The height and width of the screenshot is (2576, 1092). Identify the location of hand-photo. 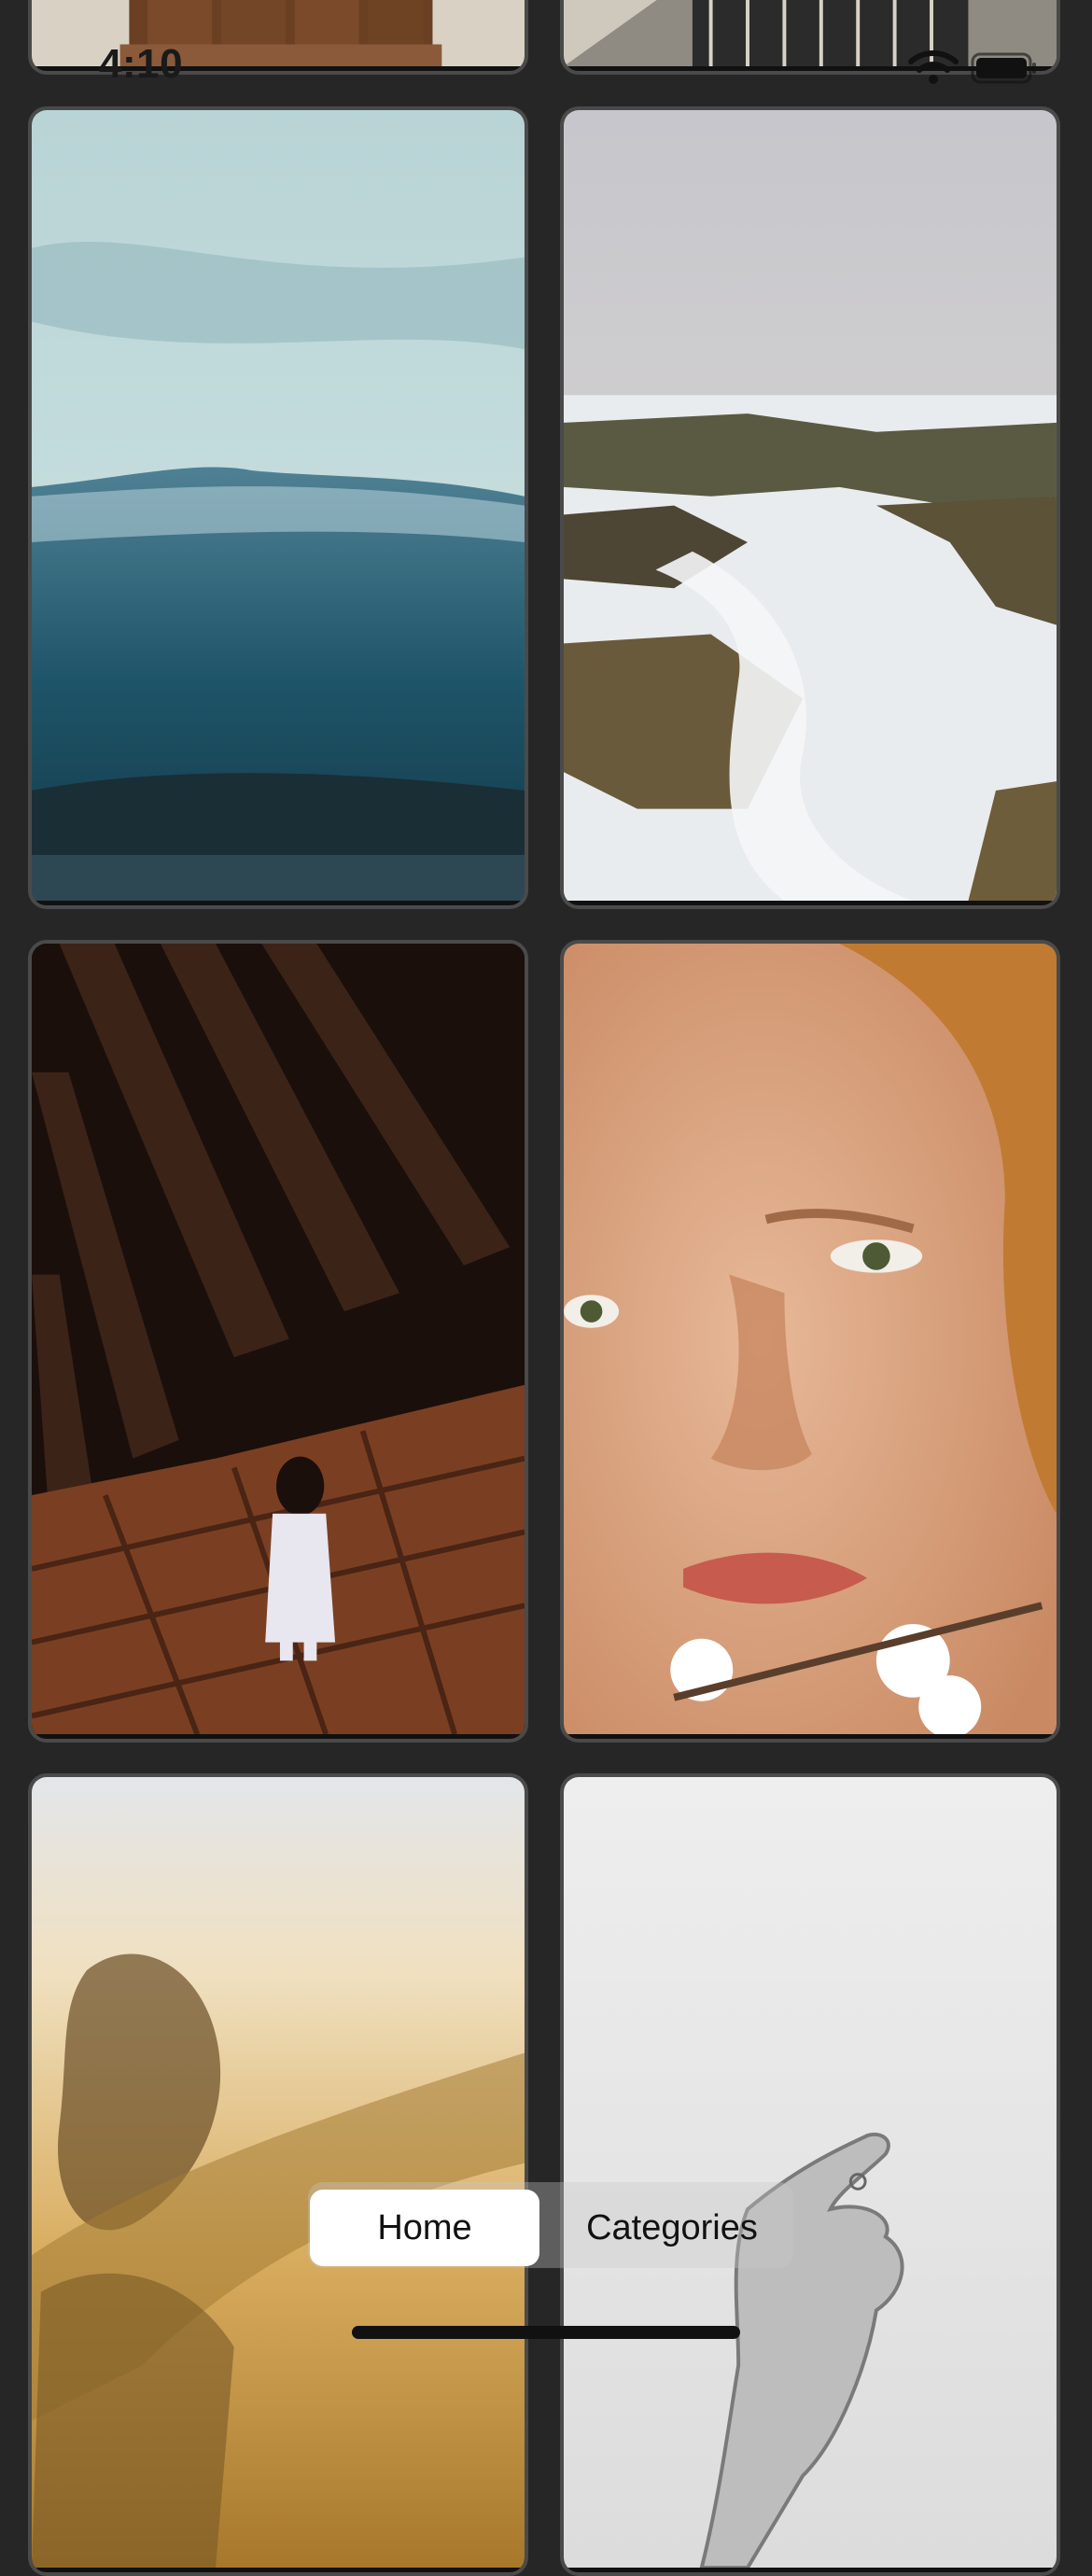
(810, 2173).